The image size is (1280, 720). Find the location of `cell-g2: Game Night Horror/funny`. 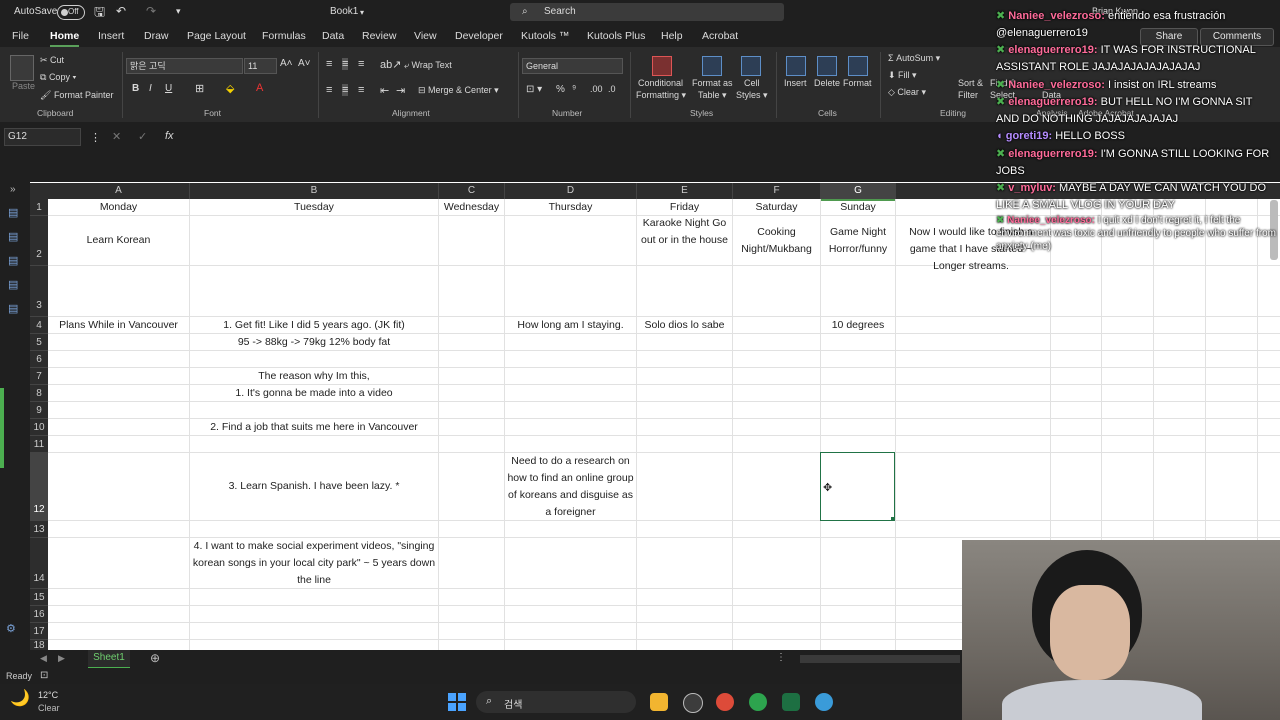

cell-g2: Game Night Horror/funny is located at coordinates (858, 241).